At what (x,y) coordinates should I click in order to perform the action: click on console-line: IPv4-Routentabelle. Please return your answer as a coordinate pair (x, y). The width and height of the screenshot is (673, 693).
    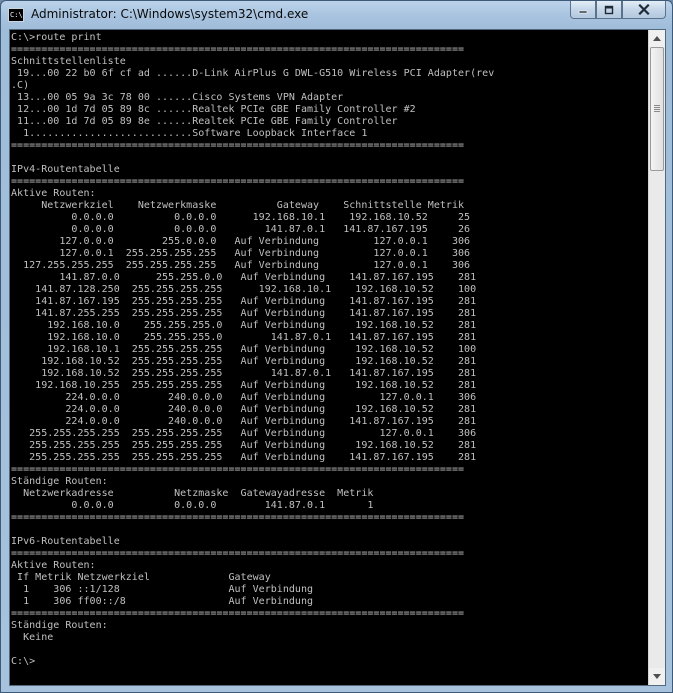
    Looking at the image, I should click on (65, 169).